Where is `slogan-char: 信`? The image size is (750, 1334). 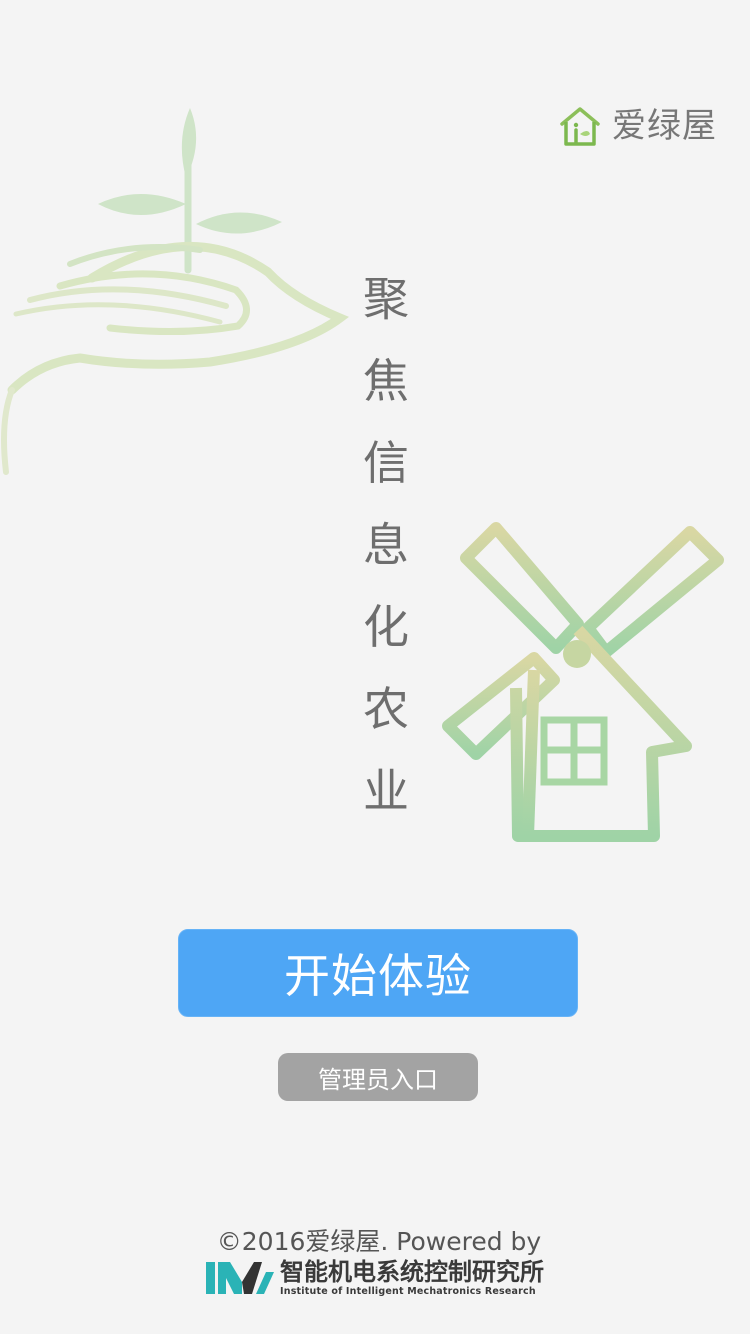 slogan-char: 信 is located at coordinates (386, 463).